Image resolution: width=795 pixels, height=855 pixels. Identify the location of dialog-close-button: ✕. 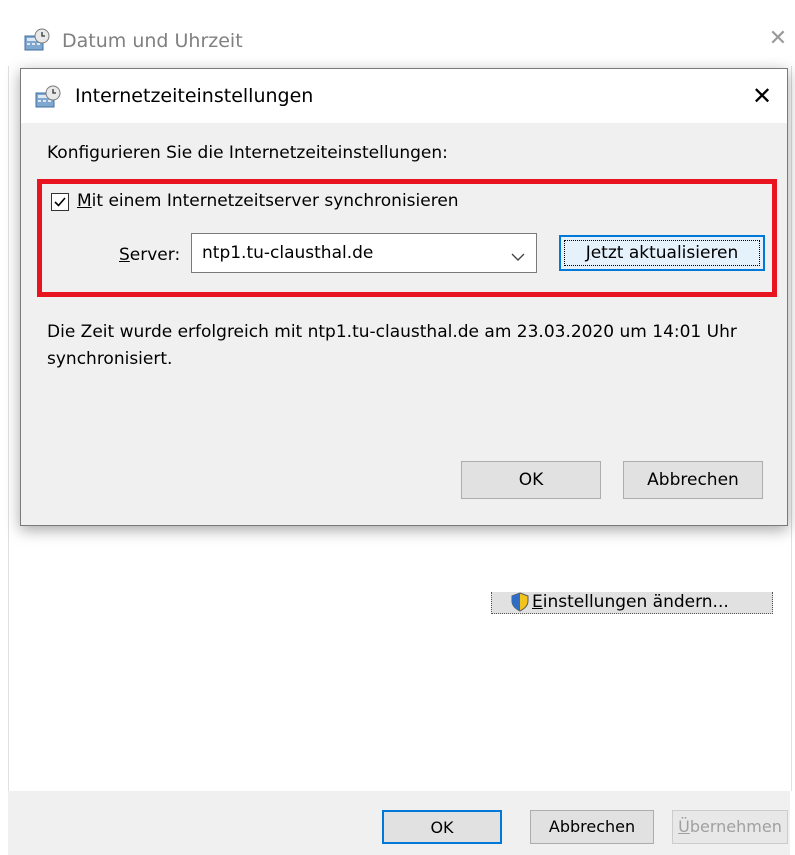
(762, 96).